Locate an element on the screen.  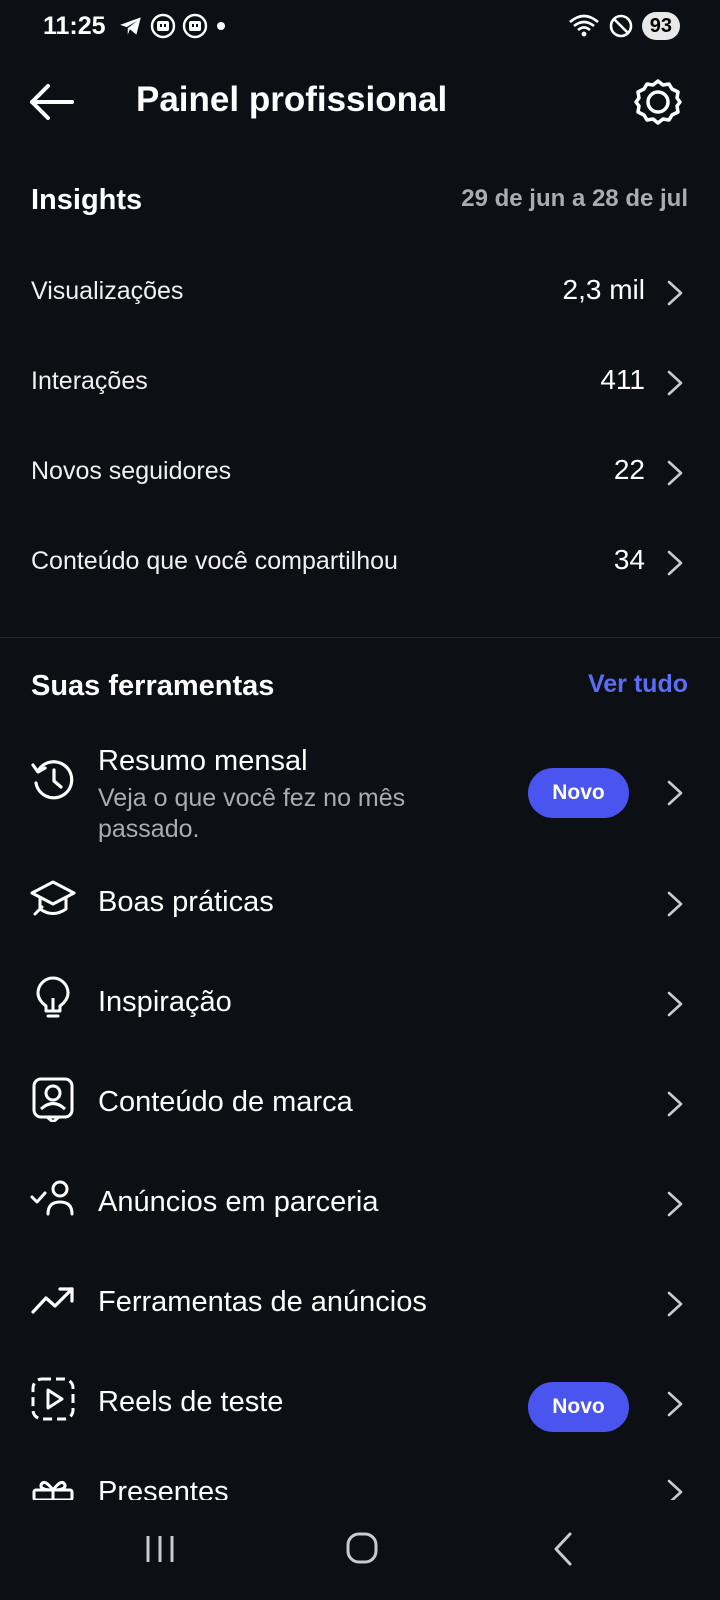
tool-label: Anúncios em parceria is located at coordinates (238, 1202).